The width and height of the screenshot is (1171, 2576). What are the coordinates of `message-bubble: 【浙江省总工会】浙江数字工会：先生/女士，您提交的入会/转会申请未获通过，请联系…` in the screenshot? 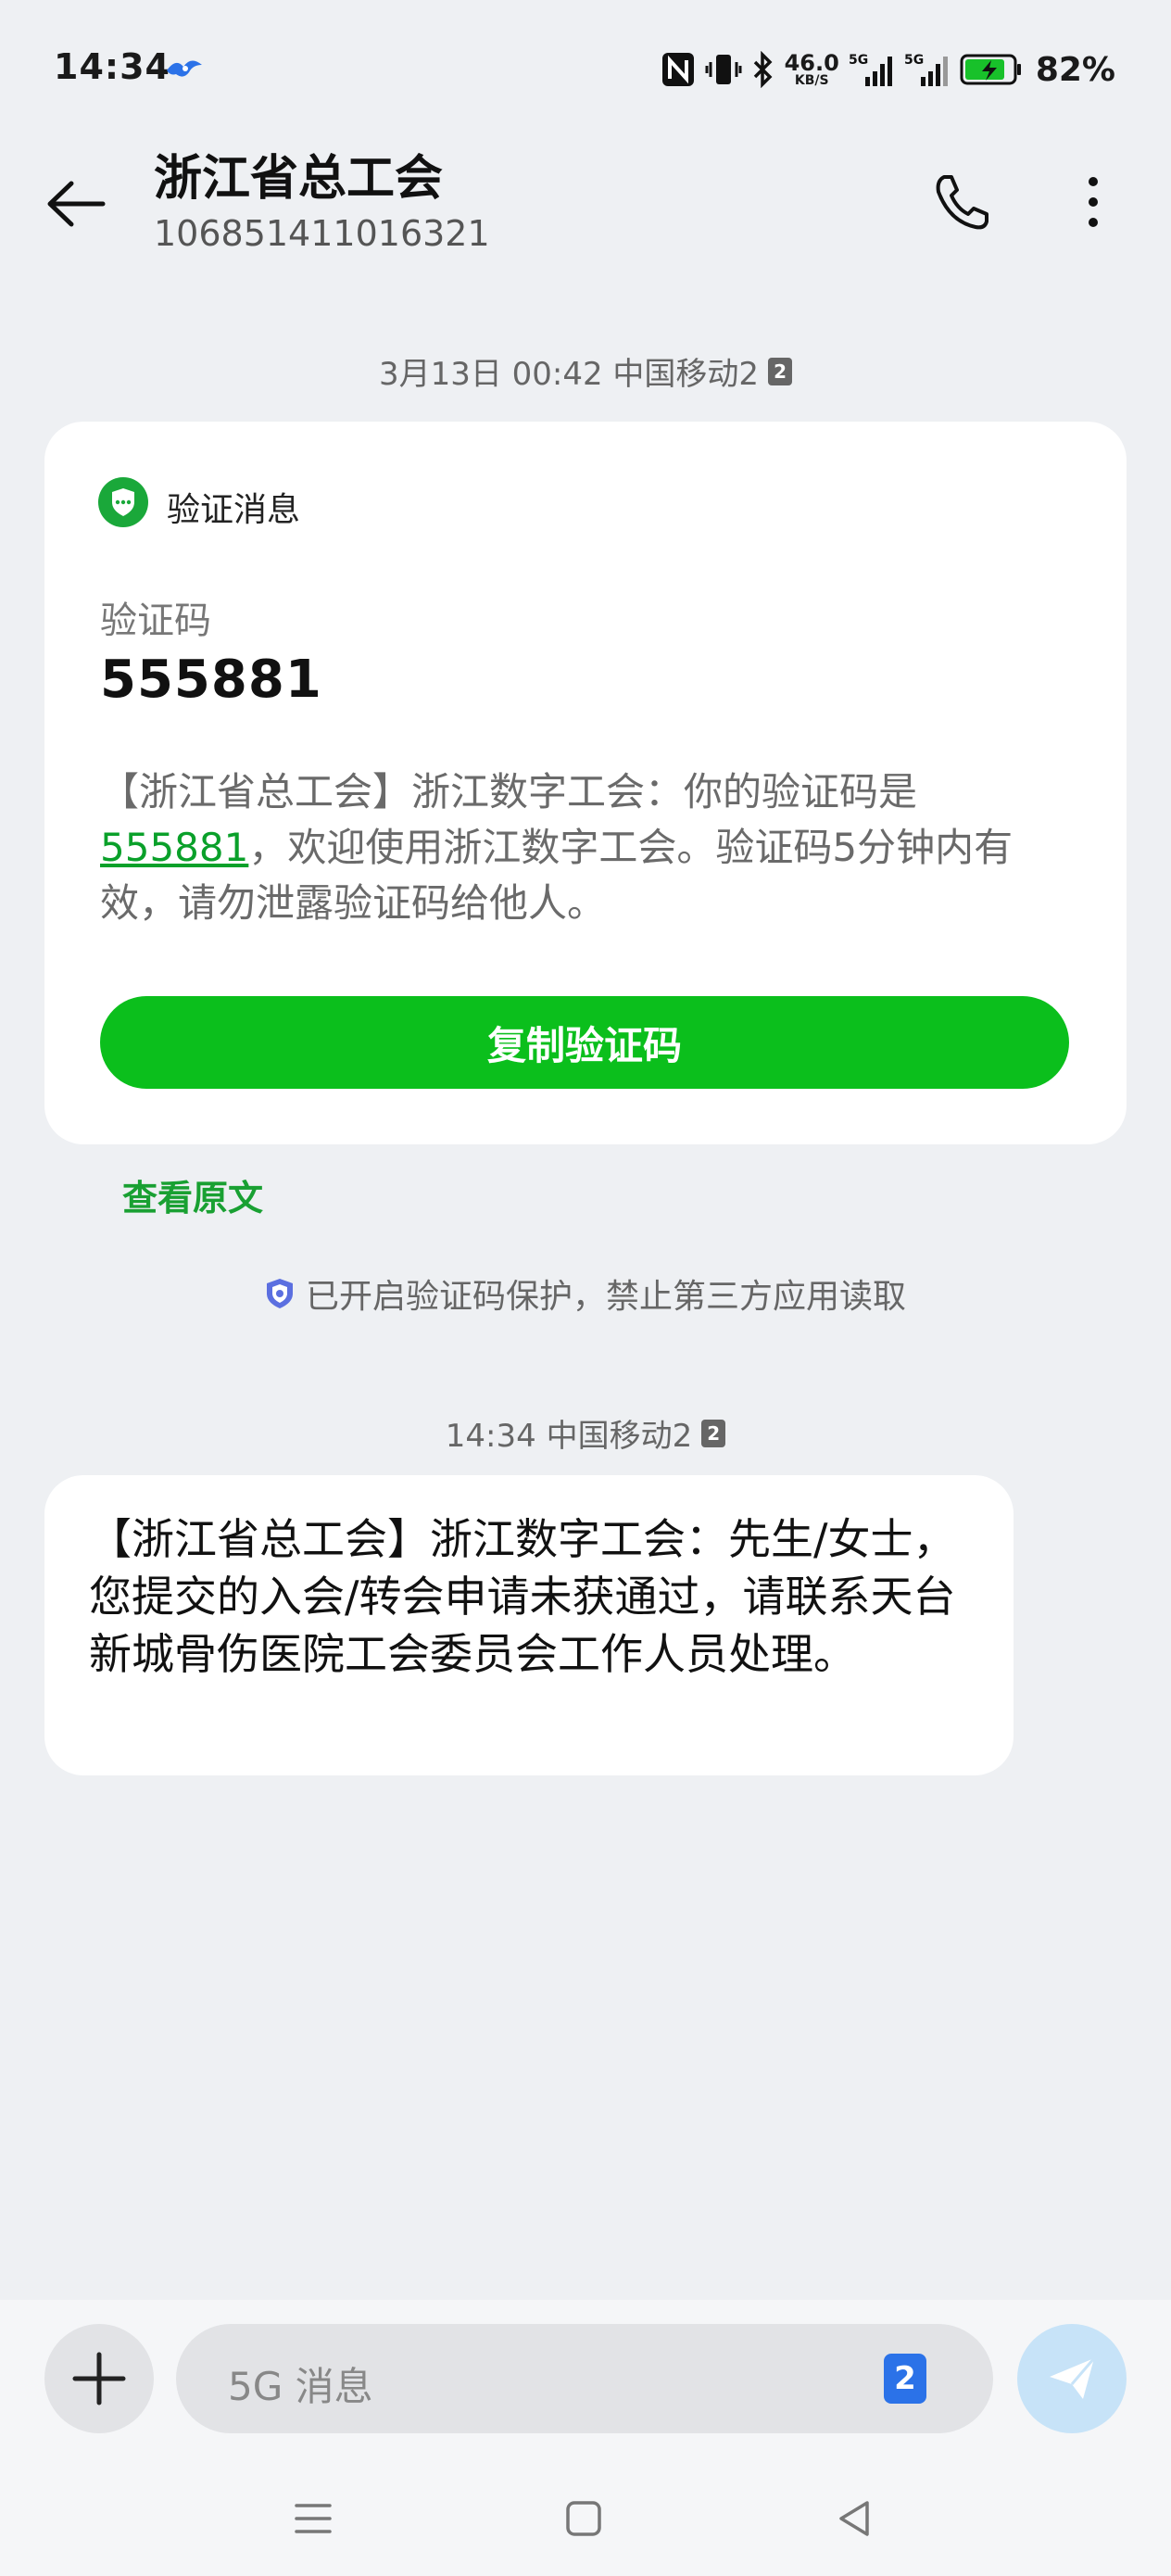 It's located at (529, 1625).